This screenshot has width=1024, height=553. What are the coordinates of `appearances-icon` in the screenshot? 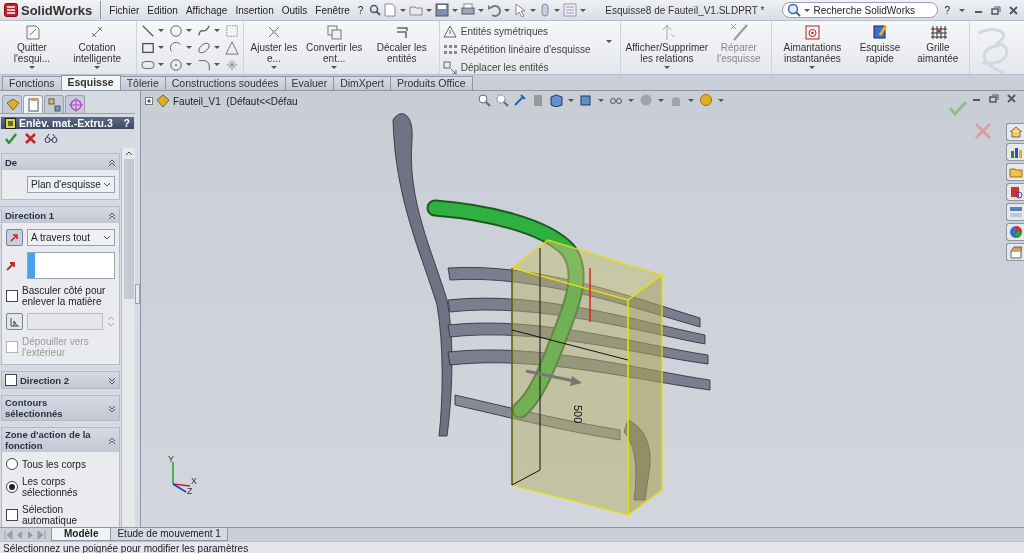 It's located at (1015, 232).